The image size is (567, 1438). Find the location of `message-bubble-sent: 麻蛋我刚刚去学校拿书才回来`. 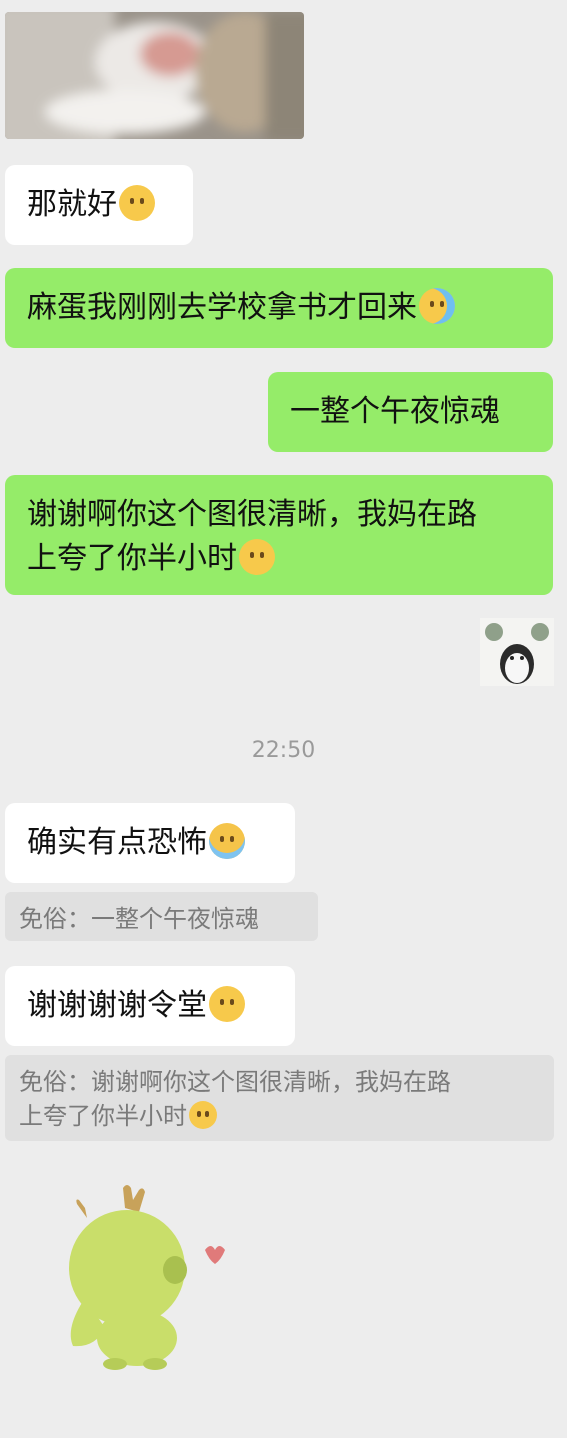

message-bubble-sent: 麻蛋我刚刚去学校拿书才回来 is located at coordinates (279, 308).